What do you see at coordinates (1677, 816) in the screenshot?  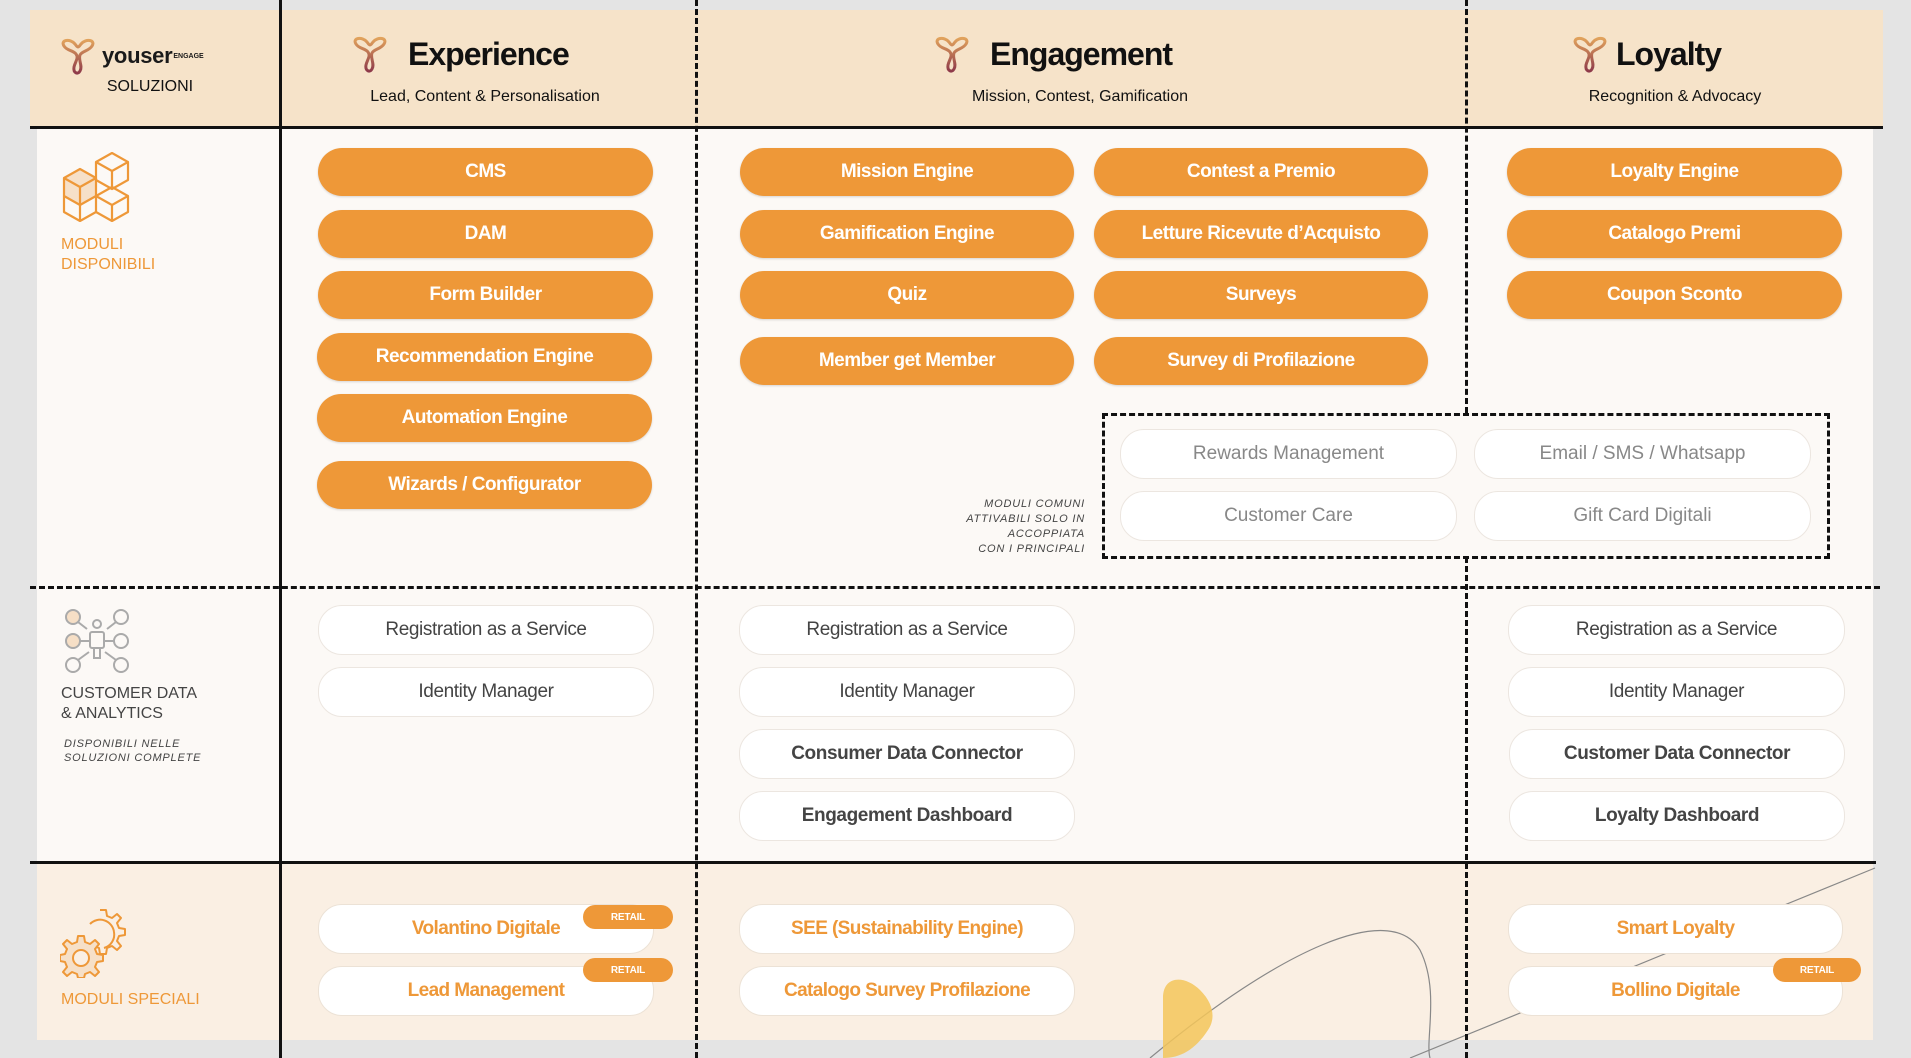 I see `cda-loyalty-dashboard: Loyalty Dashboard` at bounding box center [1677, 816].